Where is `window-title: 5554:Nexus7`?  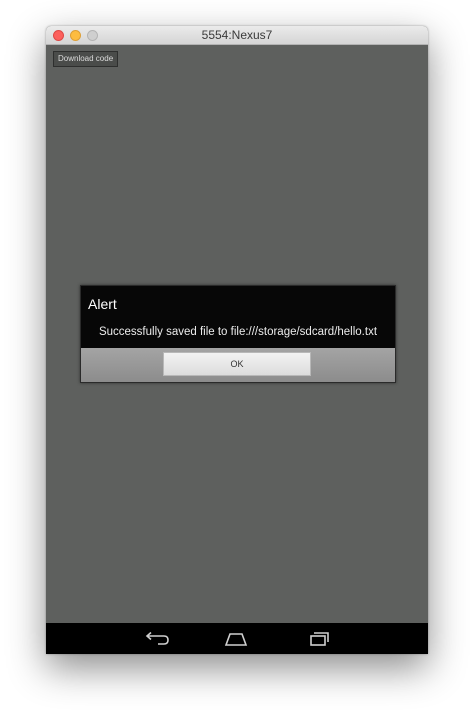 window-title: 5554:Nexus7 is located at coordinates (237, 35).